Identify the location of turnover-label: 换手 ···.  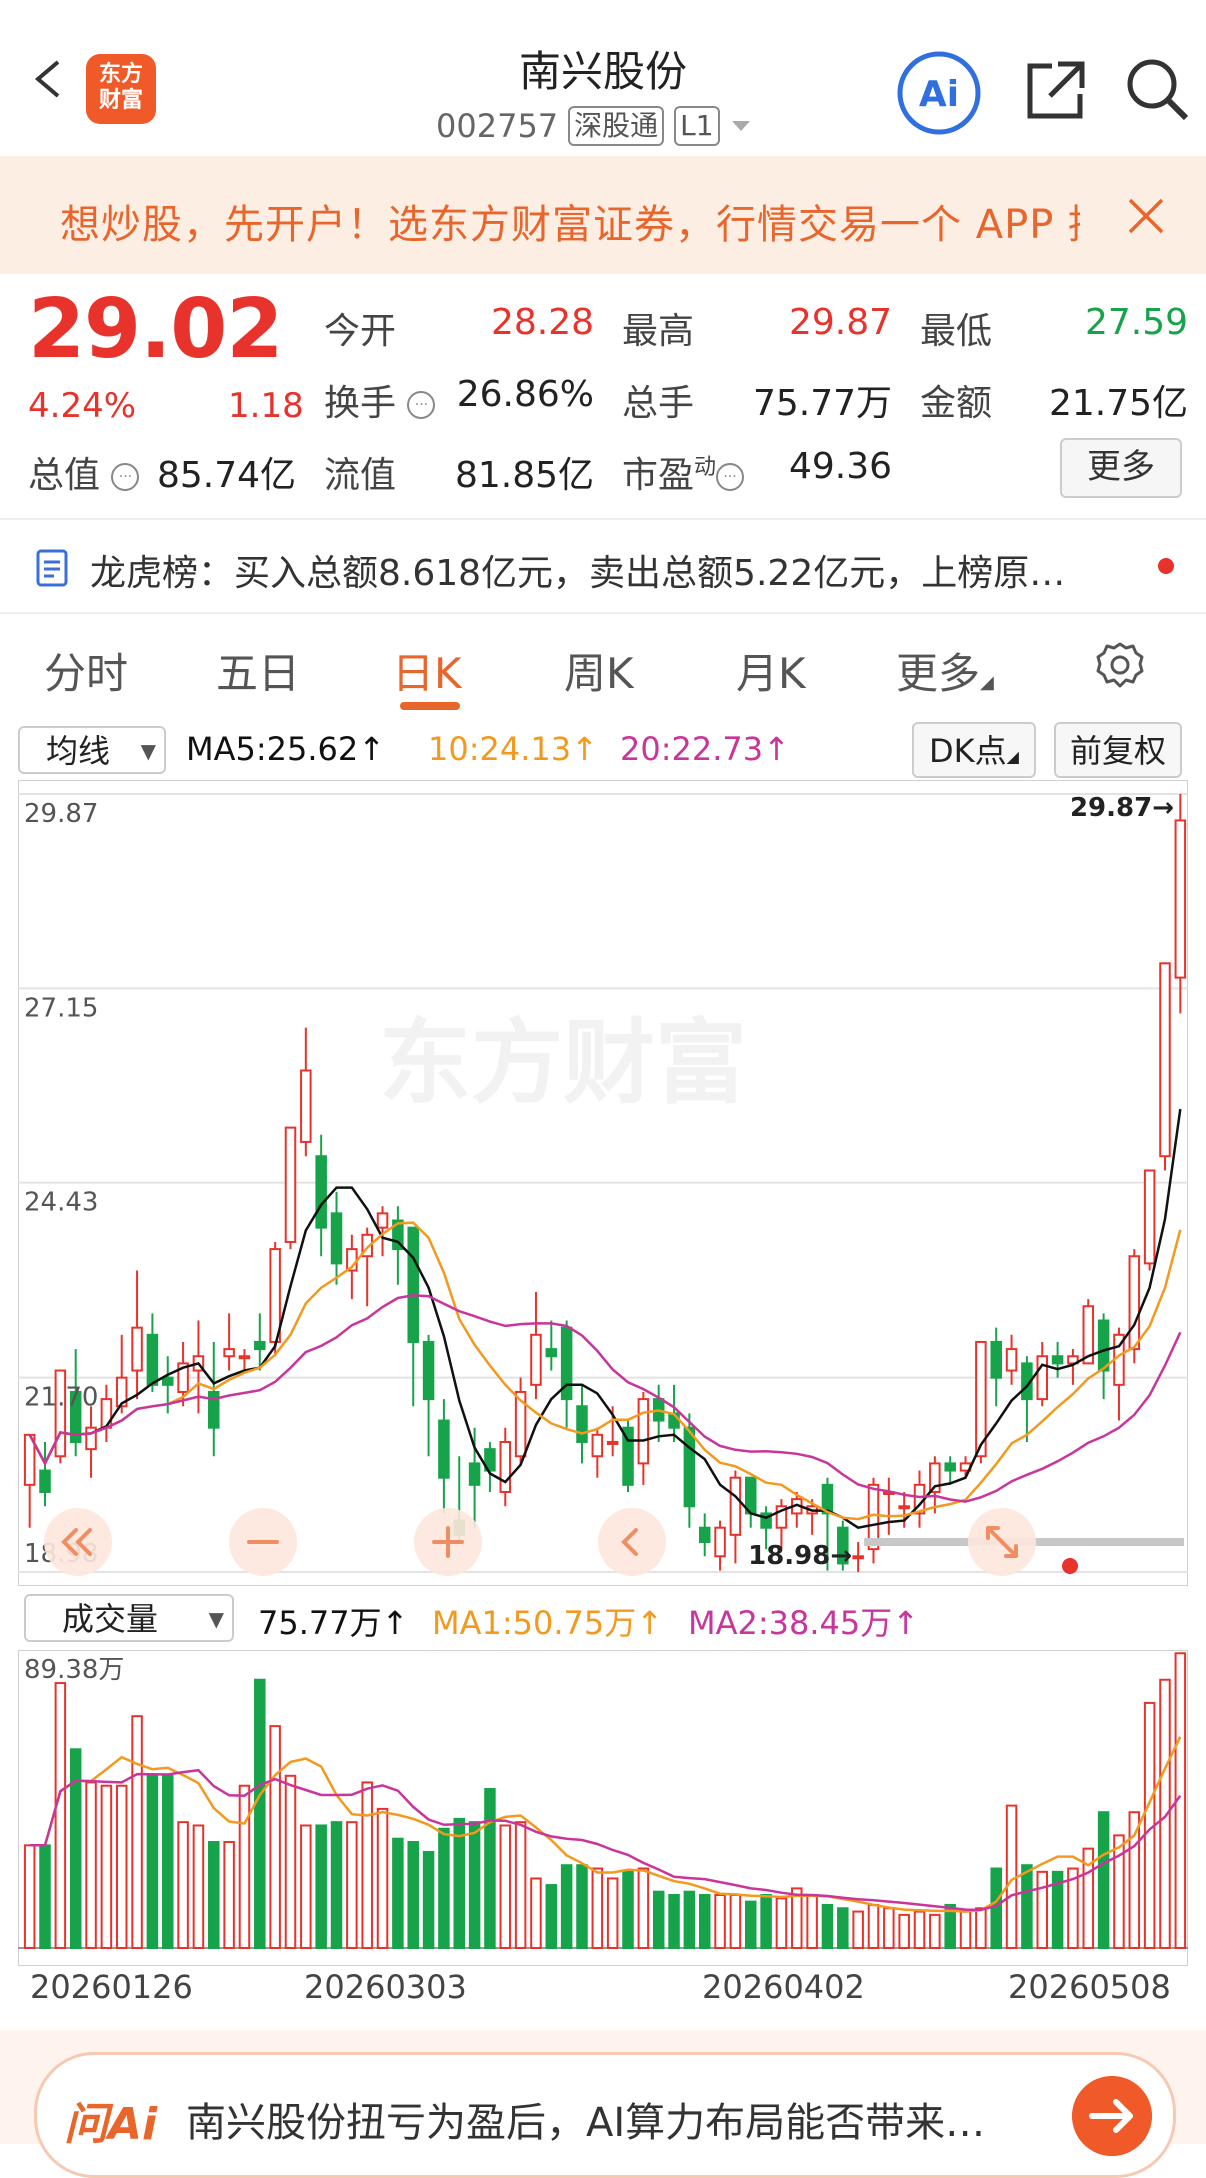
(380, 400).